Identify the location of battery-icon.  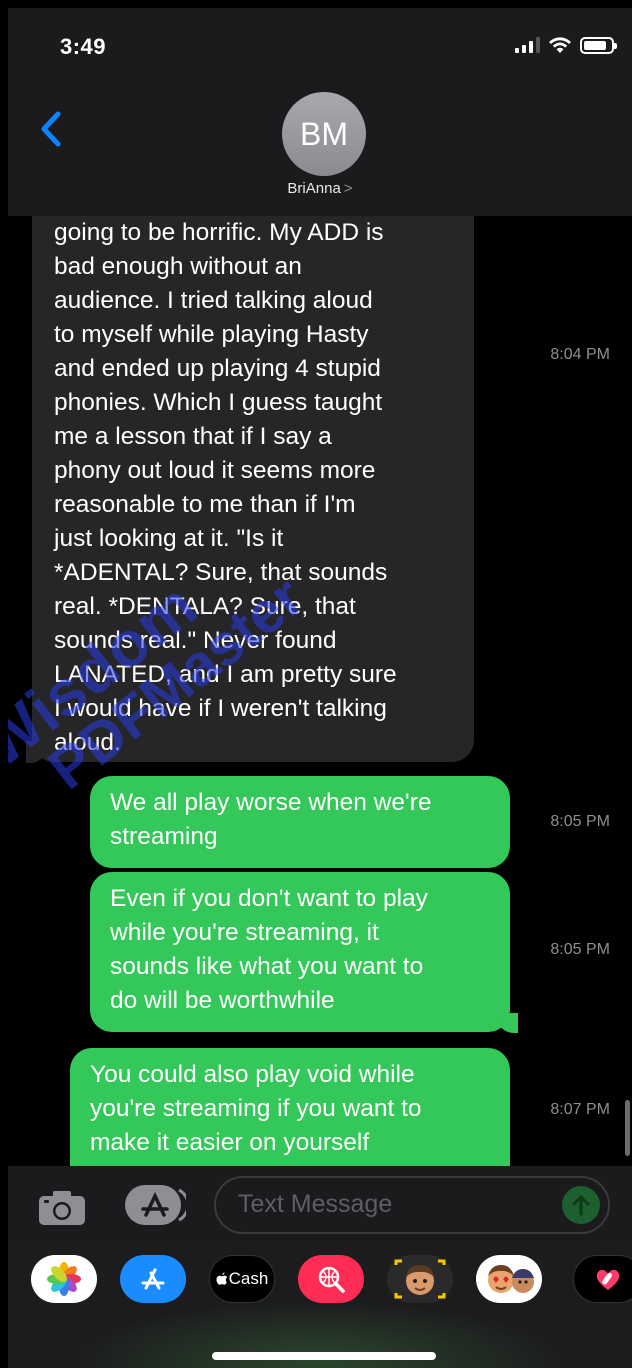
(598, 45).